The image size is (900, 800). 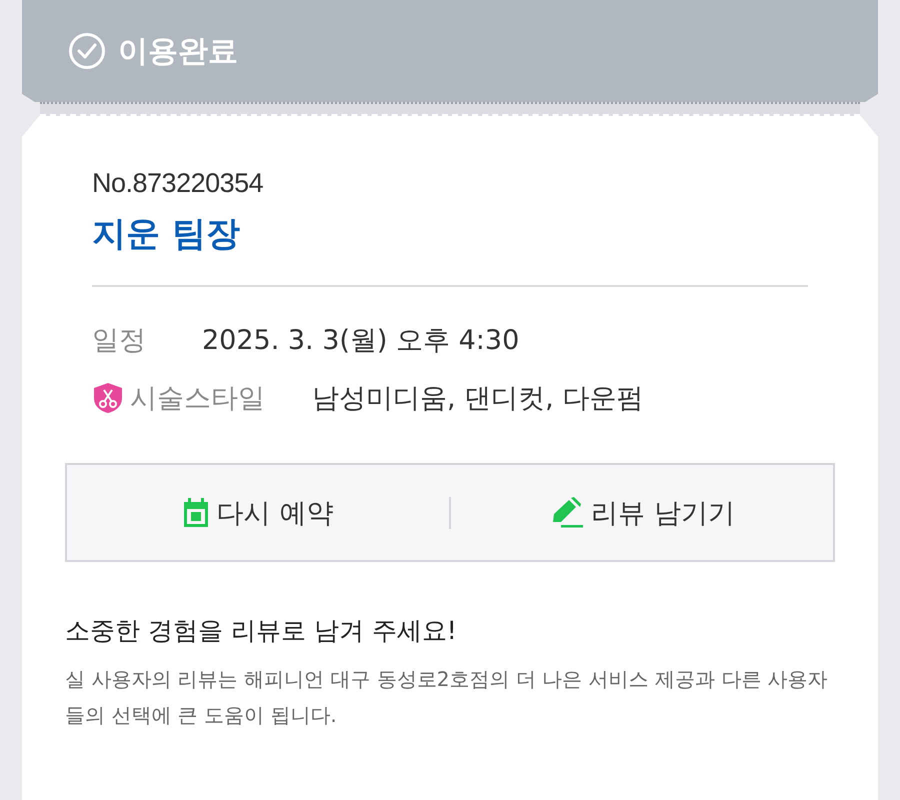 What do you see at coordinates (642, 512) in the screenshot?
I see `review-button: 리뷰 남기기` at bounding box center [642, 512].